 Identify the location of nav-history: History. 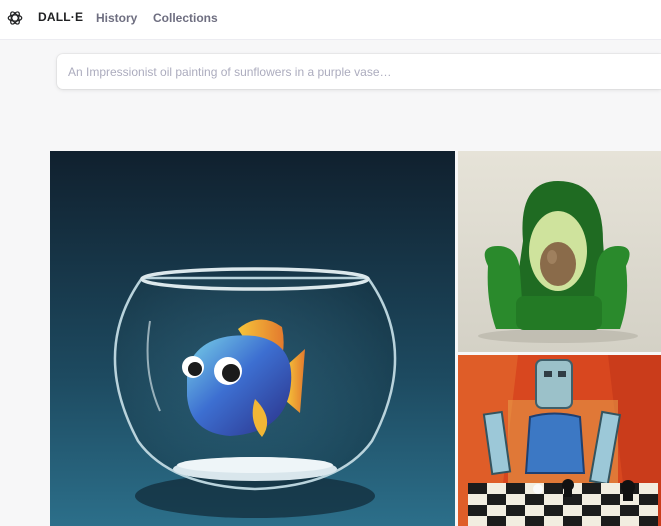
(116, 18).